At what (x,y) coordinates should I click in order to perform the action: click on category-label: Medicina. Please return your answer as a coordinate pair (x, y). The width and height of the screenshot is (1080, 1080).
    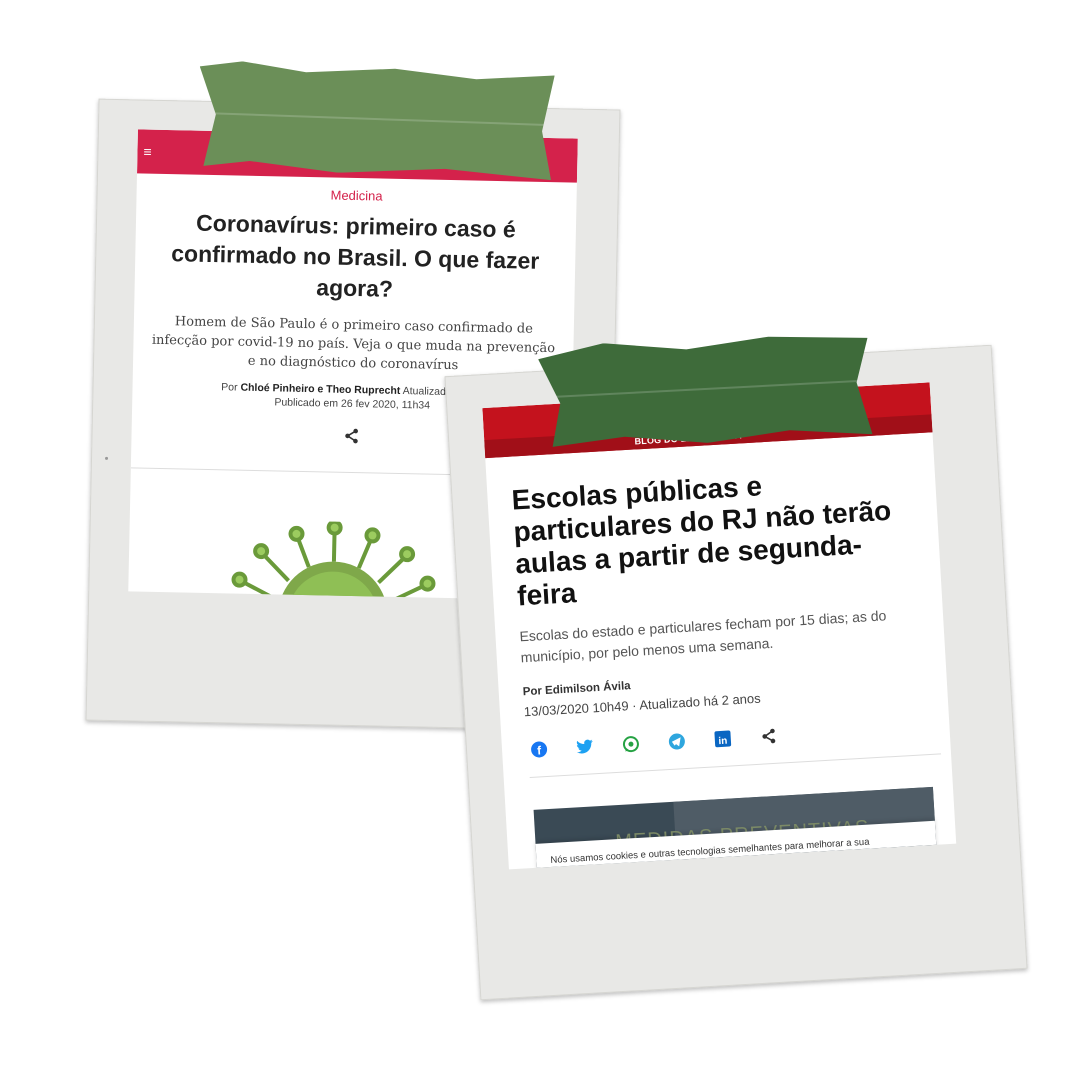
    Looking at the image, I should click on (356, 195).